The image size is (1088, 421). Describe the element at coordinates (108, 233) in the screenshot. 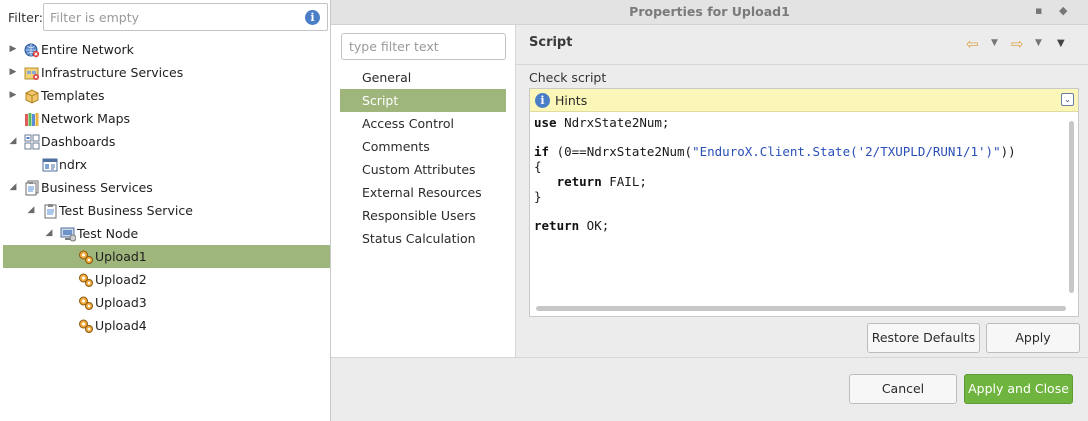

I see `tree-item-label: Test Node` at that location.